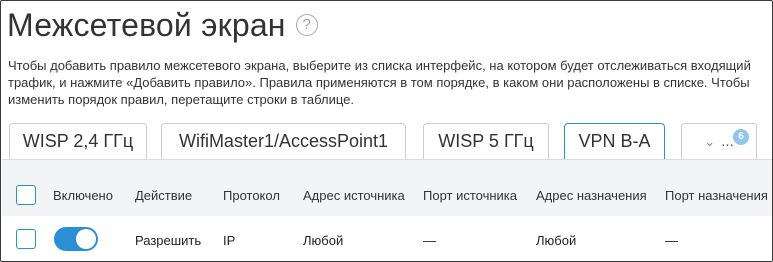 The image size is (773, 262). What do you see at coordinates (671, 240) in the screenshot?
I see `dst-port-cell: —` at bounding box center [671, 240].